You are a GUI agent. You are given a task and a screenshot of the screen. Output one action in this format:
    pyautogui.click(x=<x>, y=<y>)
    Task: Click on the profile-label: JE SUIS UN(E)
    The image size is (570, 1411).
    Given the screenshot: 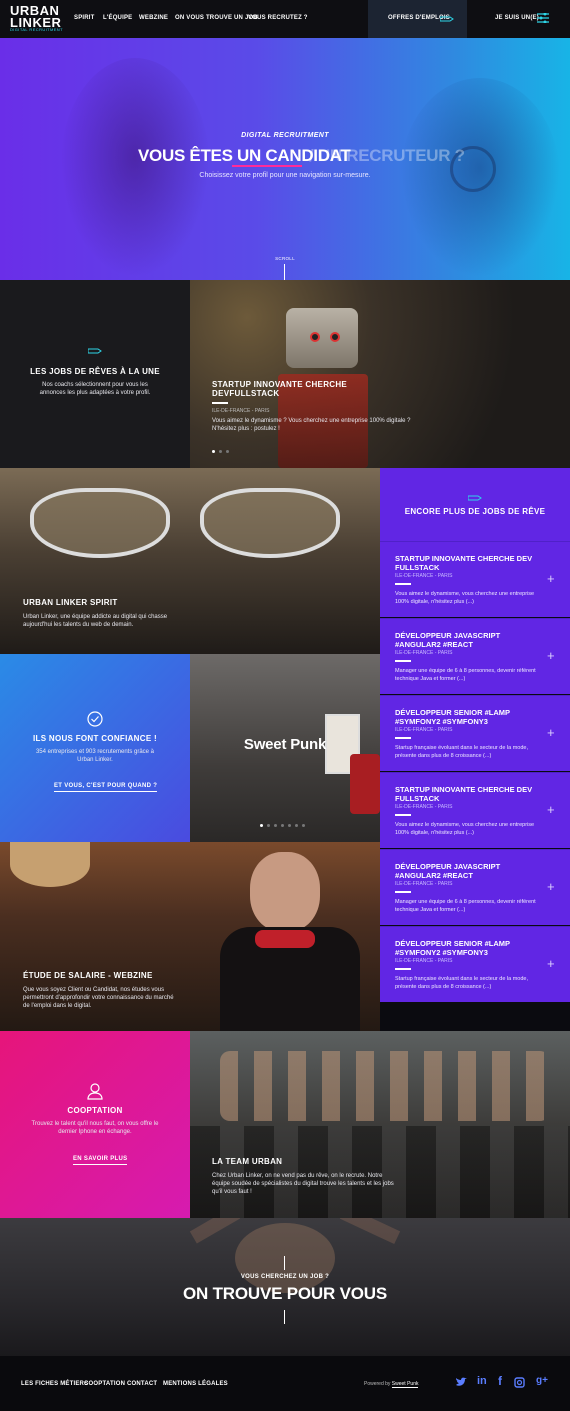 What is the action you would take?
    pyautogui.click(x=517, y=18)
    